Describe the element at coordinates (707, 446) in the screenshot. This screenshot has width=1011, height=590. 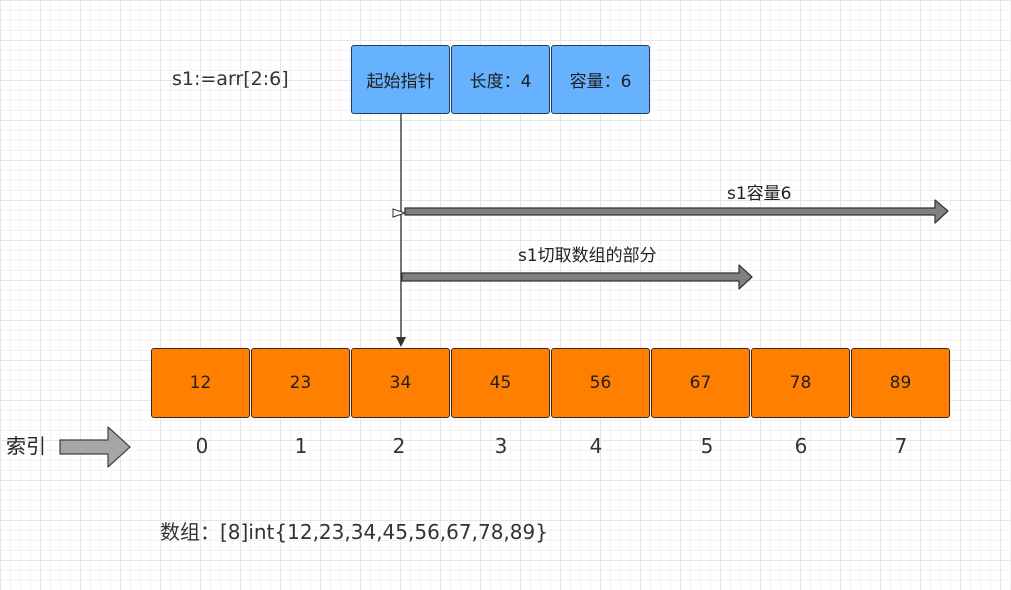
I see `index-number: 5` at that location.